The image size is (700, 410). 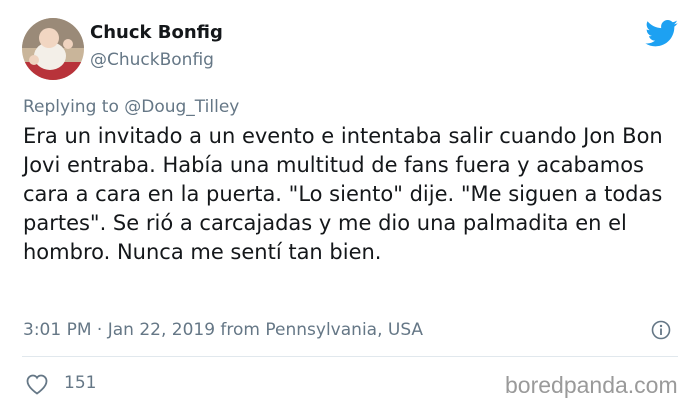 What do you see at coordinates (591, 385) in the screenshot?
I see `watermark: boredpanda.com` at bounding box center [591, 385].